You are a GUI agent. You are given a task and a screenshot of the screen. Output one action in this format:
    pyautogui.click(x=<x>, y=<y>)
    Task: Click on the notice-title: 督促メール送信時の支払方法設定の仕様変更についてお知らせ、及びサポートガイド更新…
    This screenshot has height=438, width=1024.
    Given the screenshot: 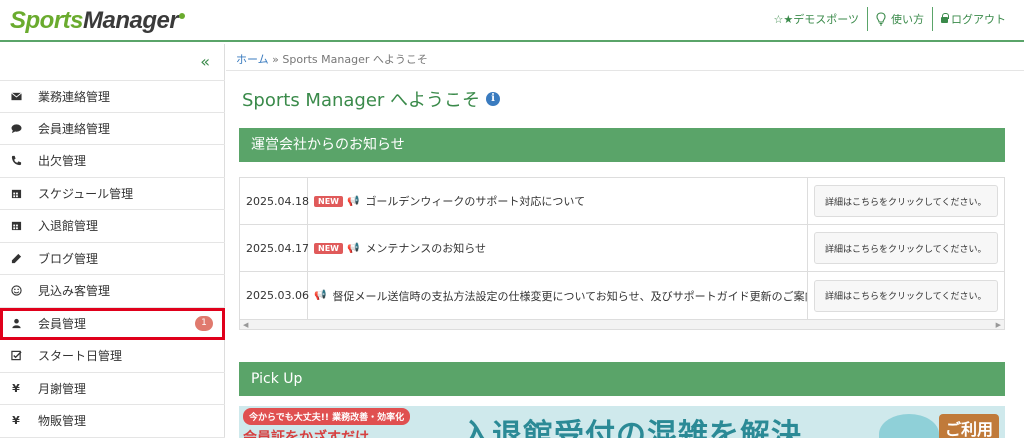 What is the action you would take?
    pyautogui.click(x=570, y=296)
    